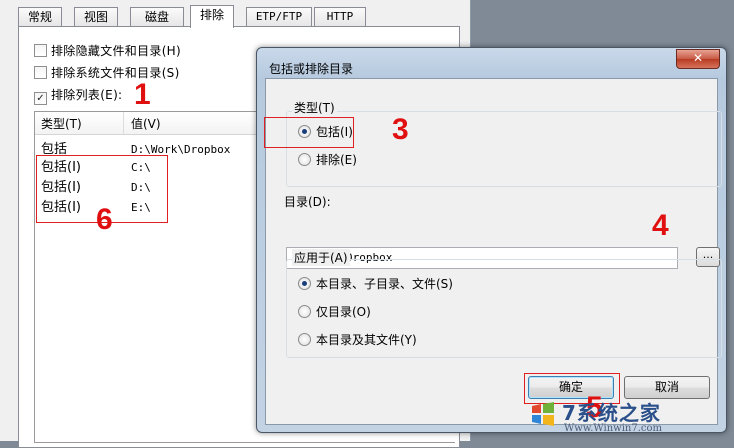  What do you see at coordinates (212, 16) in the screenshot?
I see `tab-exclude: 排除` at bounding box center [212, 16].